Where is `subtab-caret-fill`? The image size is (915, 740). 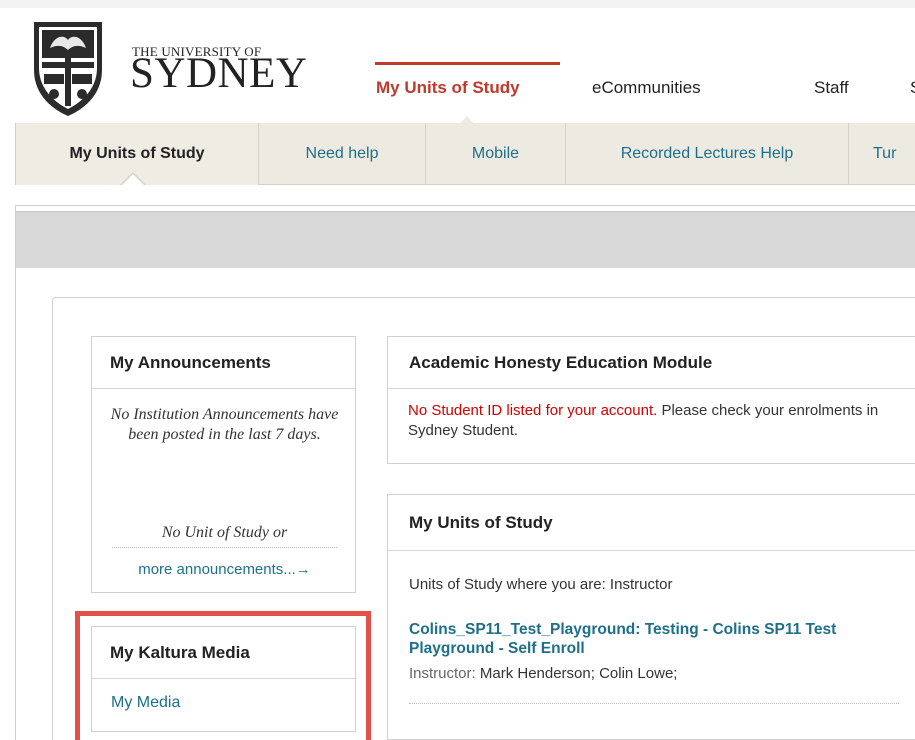
subtab-caret-fill is located at coordinates (133, 180).